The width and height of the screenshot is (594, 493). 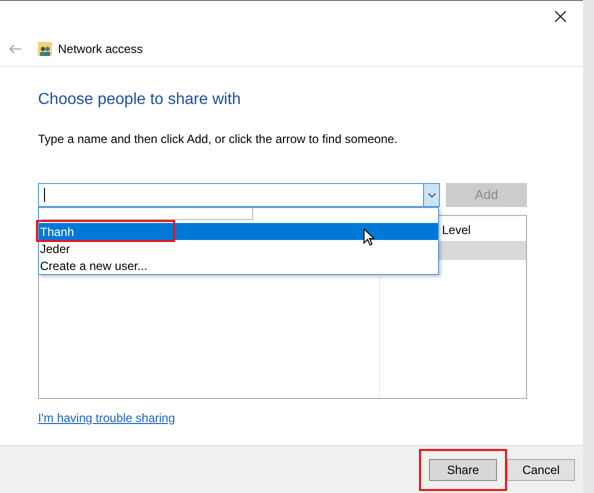 I want to click on mouse-cursor-icon, so click(x=369, y=237).